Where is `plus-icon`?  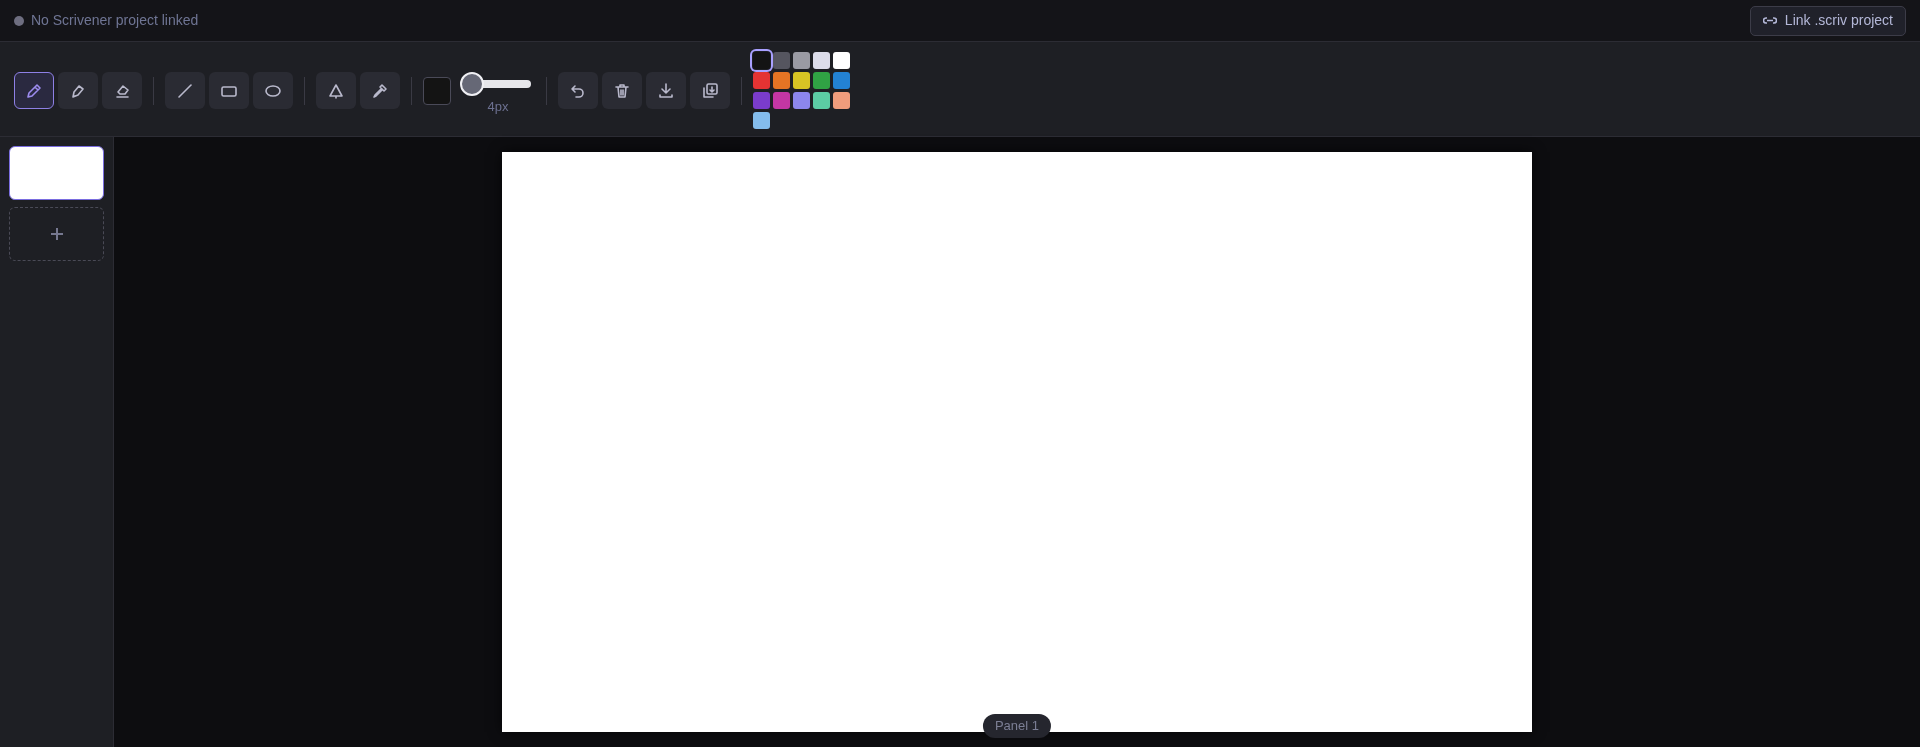
plus-icon is located at coordinates (56, 234).